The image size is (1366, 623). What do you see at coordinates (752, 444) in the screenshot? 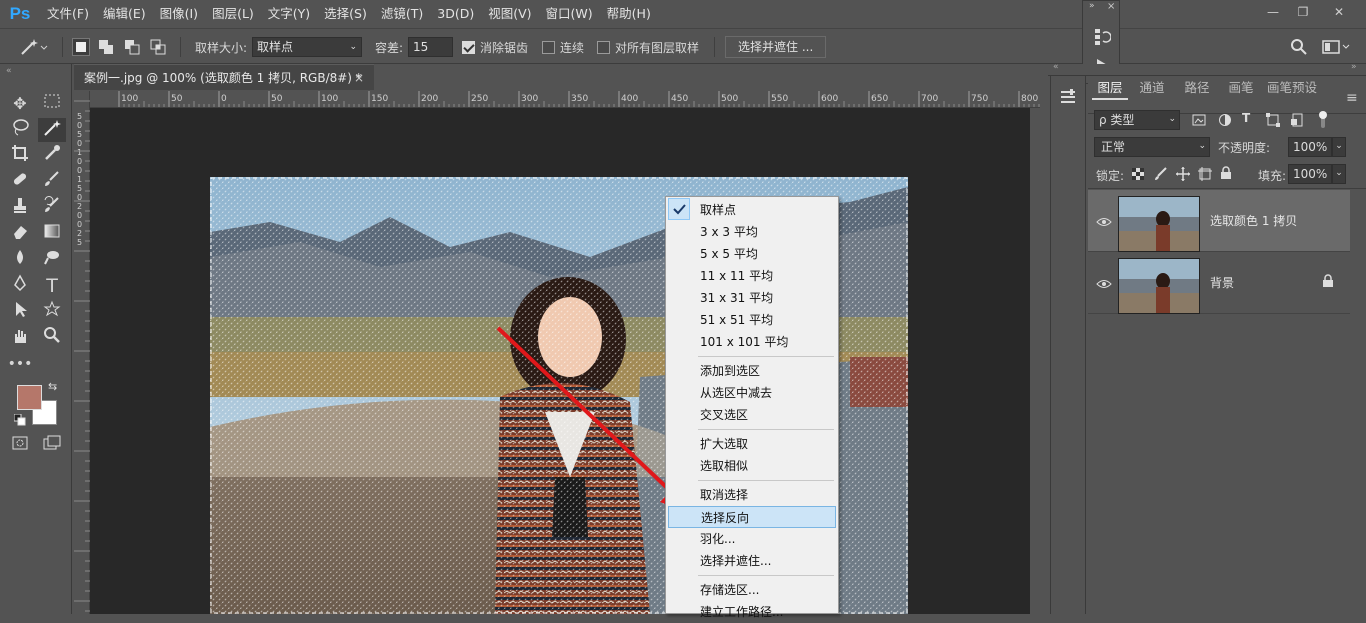
I see `context-menu-item: 扩大选取` at bounding box center [752, 444].